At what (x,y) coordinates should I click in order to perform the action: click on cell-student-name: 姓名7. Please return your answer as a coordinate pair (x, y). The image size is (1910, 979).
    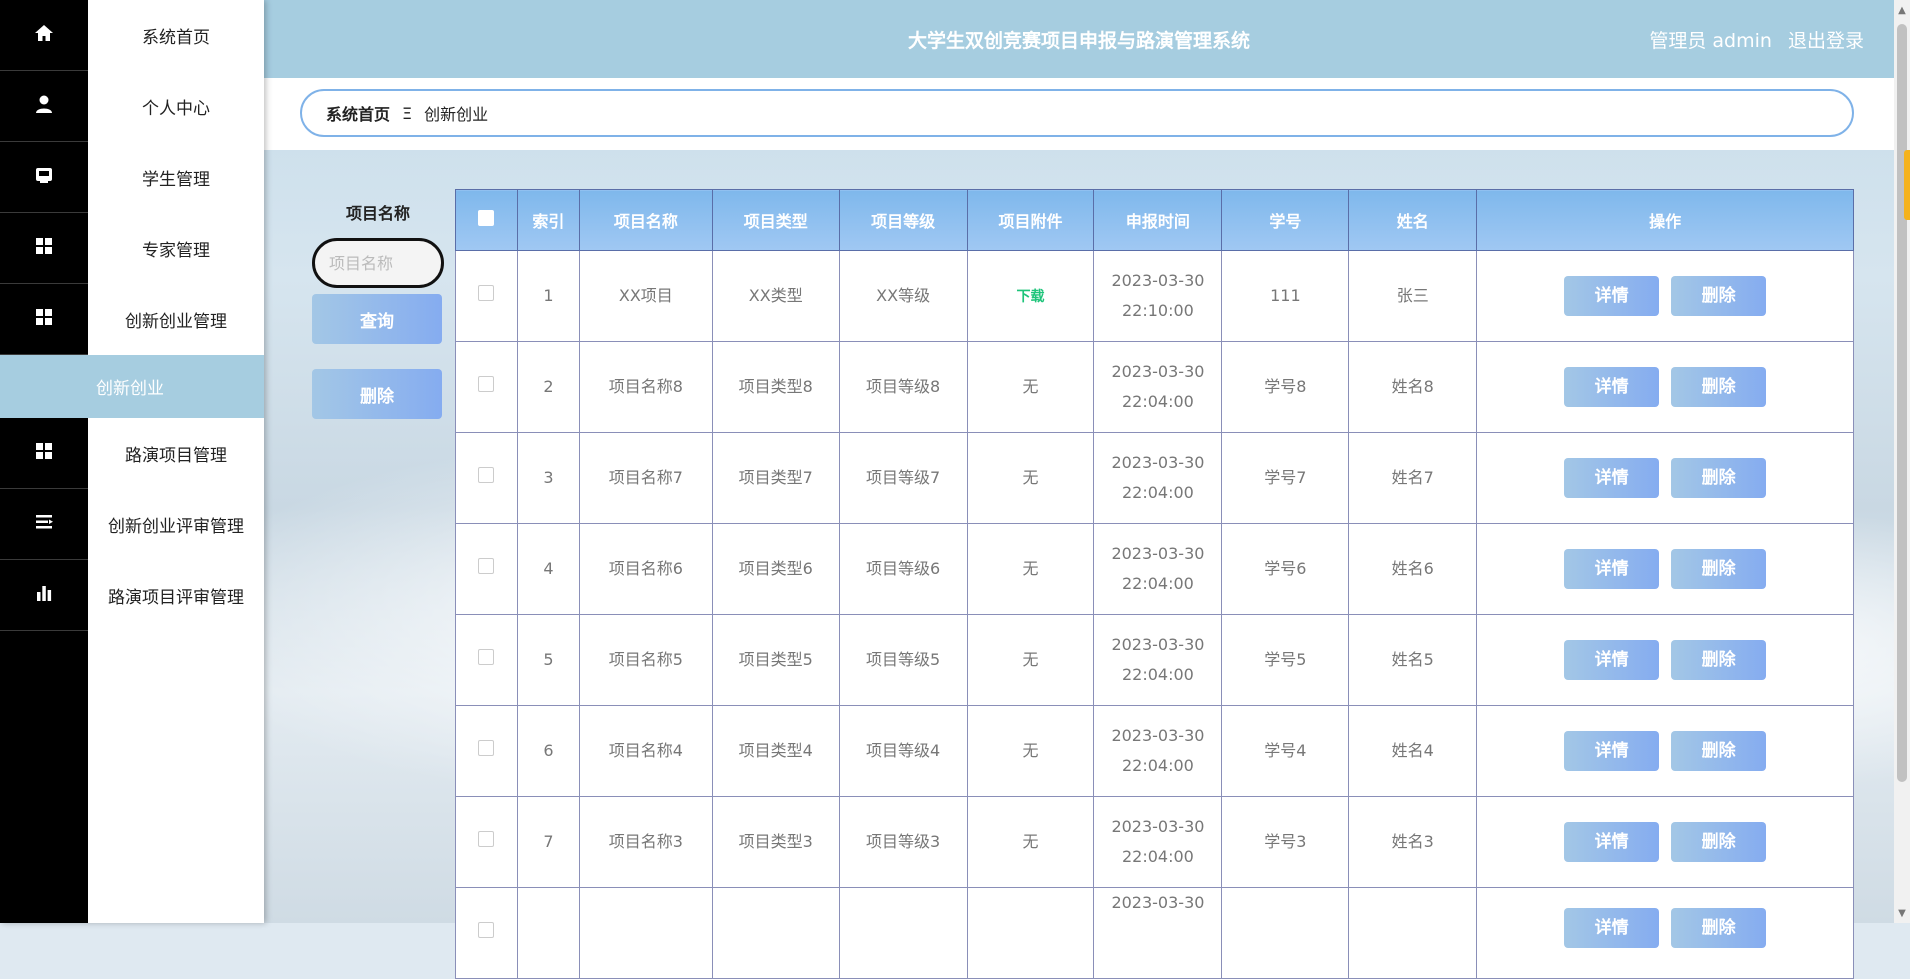
    Looking at the image, I should click on (1413, 478).